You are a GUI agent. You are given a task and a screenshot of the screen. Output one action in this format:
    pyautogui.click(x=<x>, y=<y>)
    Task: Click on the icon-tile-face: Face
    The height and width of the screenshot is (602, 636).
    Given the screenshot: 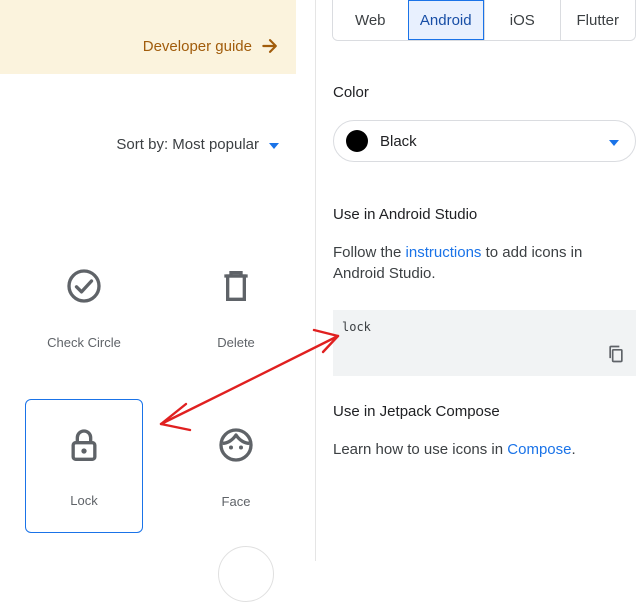 What is the action you would take?
    pyautogui.click(x=236, y=466)
    